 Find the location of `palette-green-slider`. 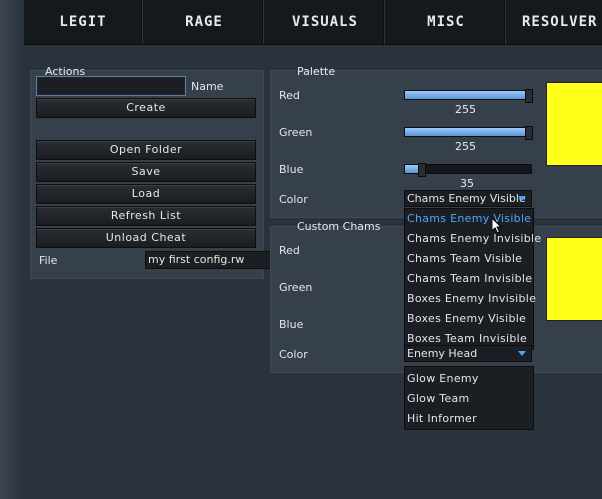

palette-green-slider is located at coordinates (468, 133).